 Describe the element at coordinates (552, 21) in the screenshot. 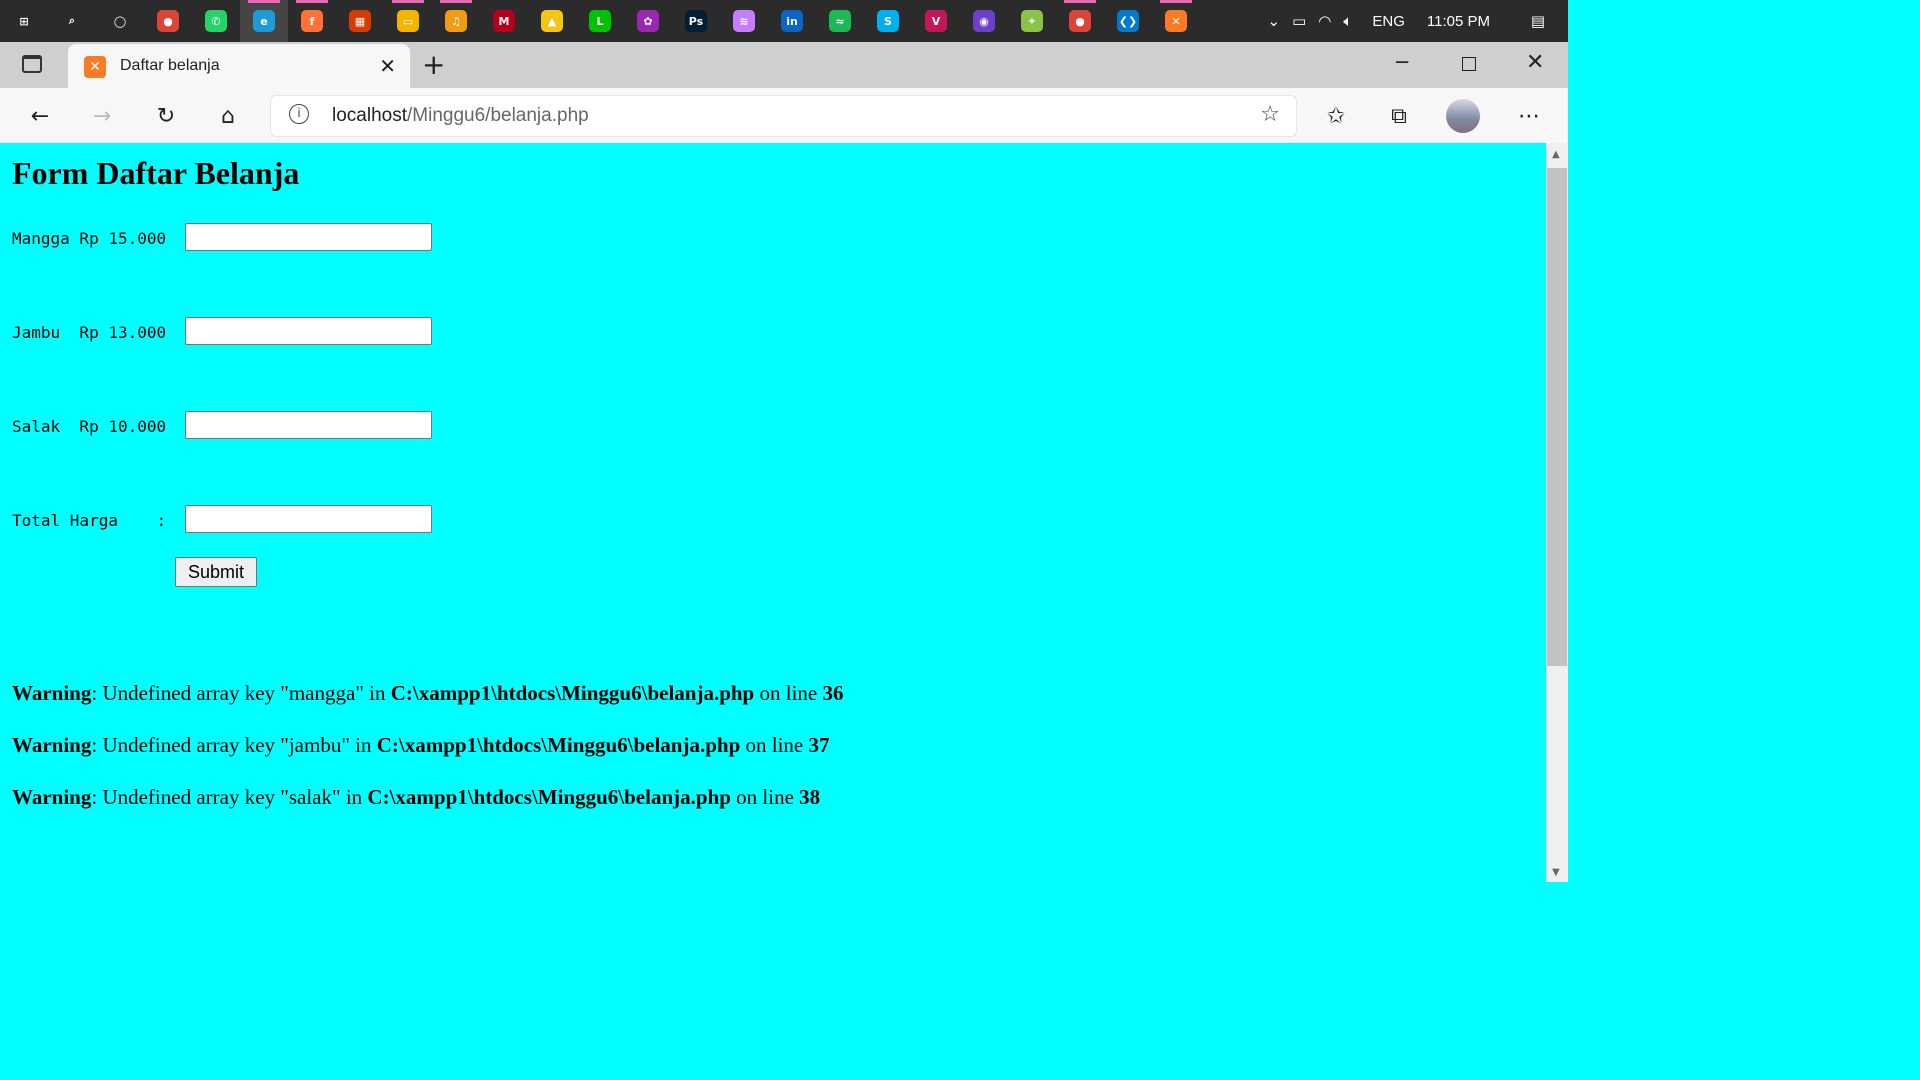

I see `app-triangle-icon: ▲` at that location.